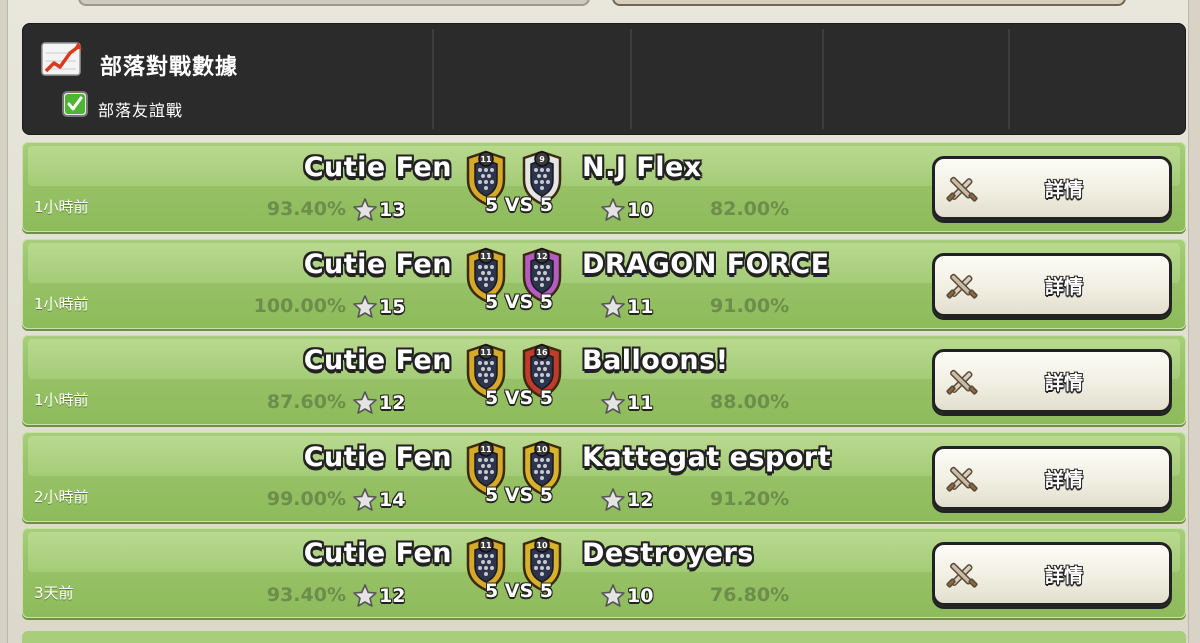  Describe the element at coordinates (668, 553) in the screenshot. I see `enemy-clan-name: Destroyers` at that location.